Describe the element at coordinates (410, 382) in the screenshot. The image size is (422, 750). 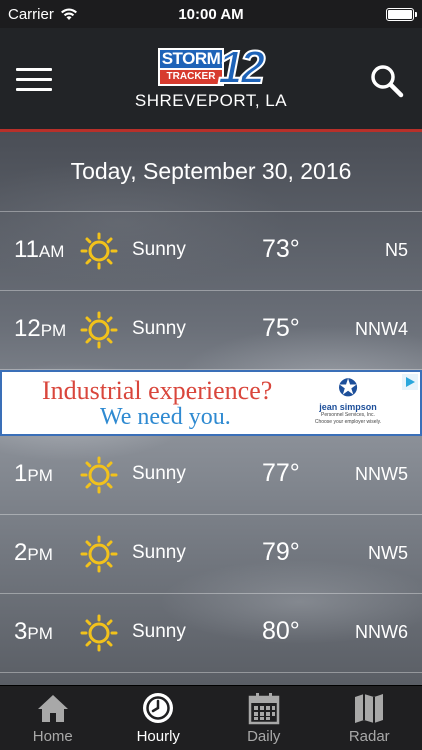
I see `ad-choices-icon` at that location.